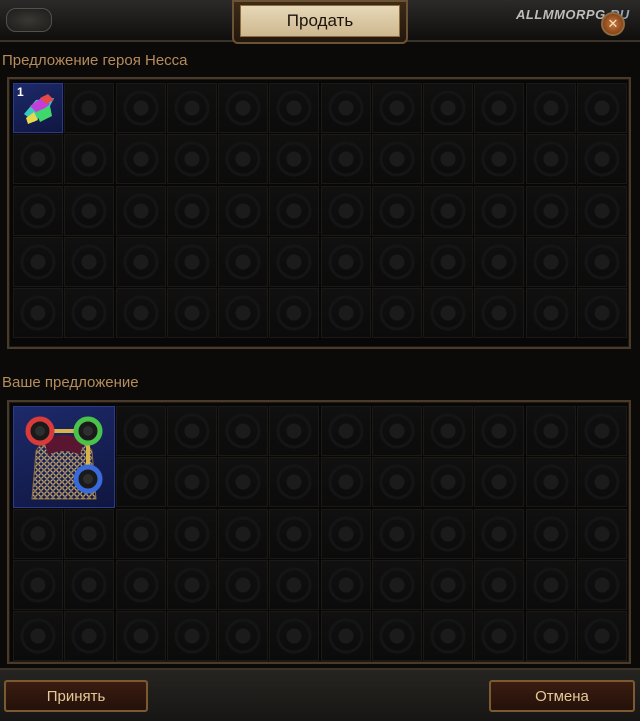 The width and height of the screenshot is (640, 721). I want to click on chainmail-armour-item, so click(64, 457).